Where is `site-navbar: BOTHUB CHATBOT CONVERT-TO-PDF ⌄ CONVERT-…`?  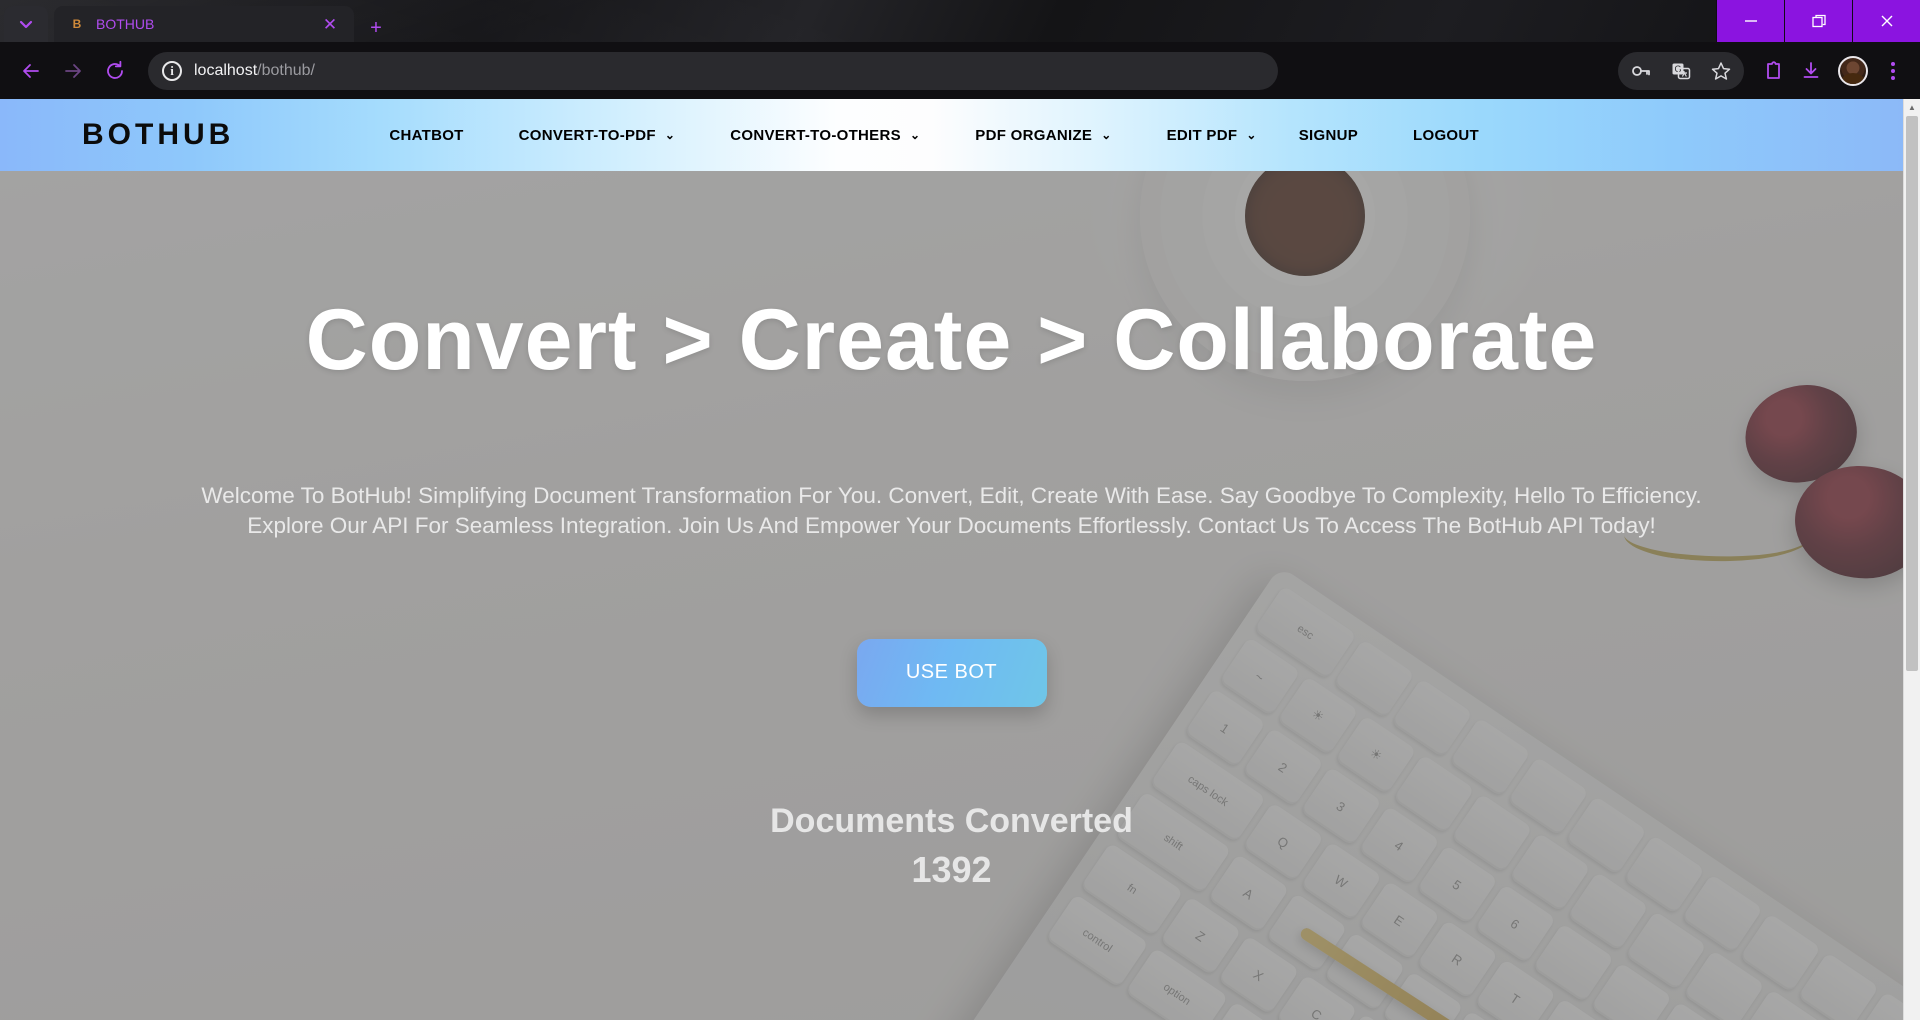
site-navbar: BOTHUB CHATBOT CONVERT-TO-PDF ⌄ CONVERT-… is located at coordinates (951, 135).